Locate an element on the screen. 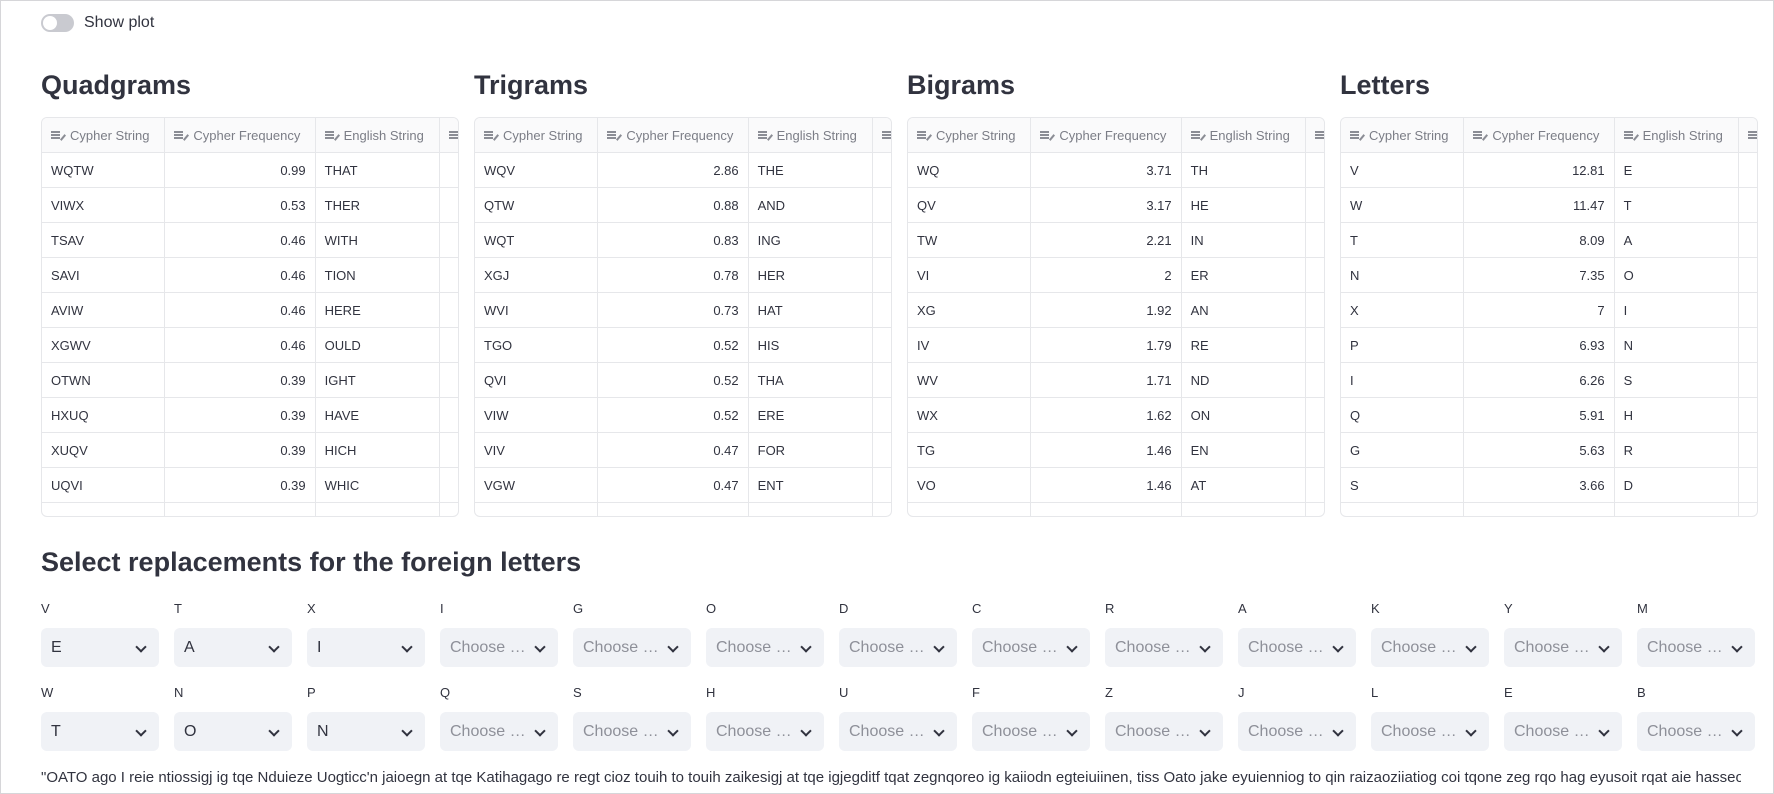  table-row: V 12.81 E is located at coordinates (1549, 170).